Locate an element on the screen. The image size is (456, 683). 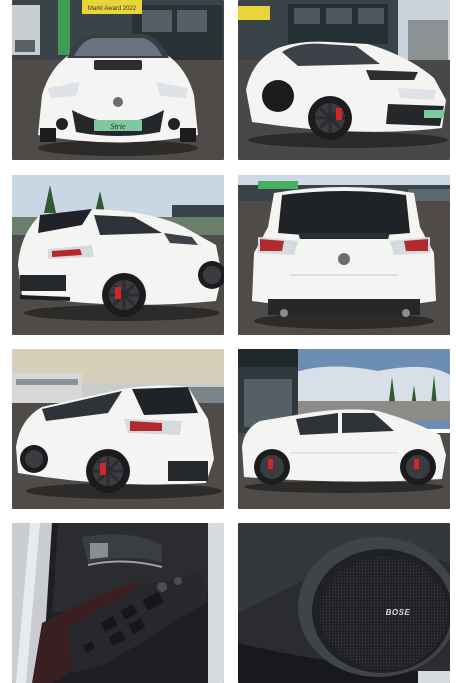
car-rear-three-quarter-photo is located at coordinates (118, 255).